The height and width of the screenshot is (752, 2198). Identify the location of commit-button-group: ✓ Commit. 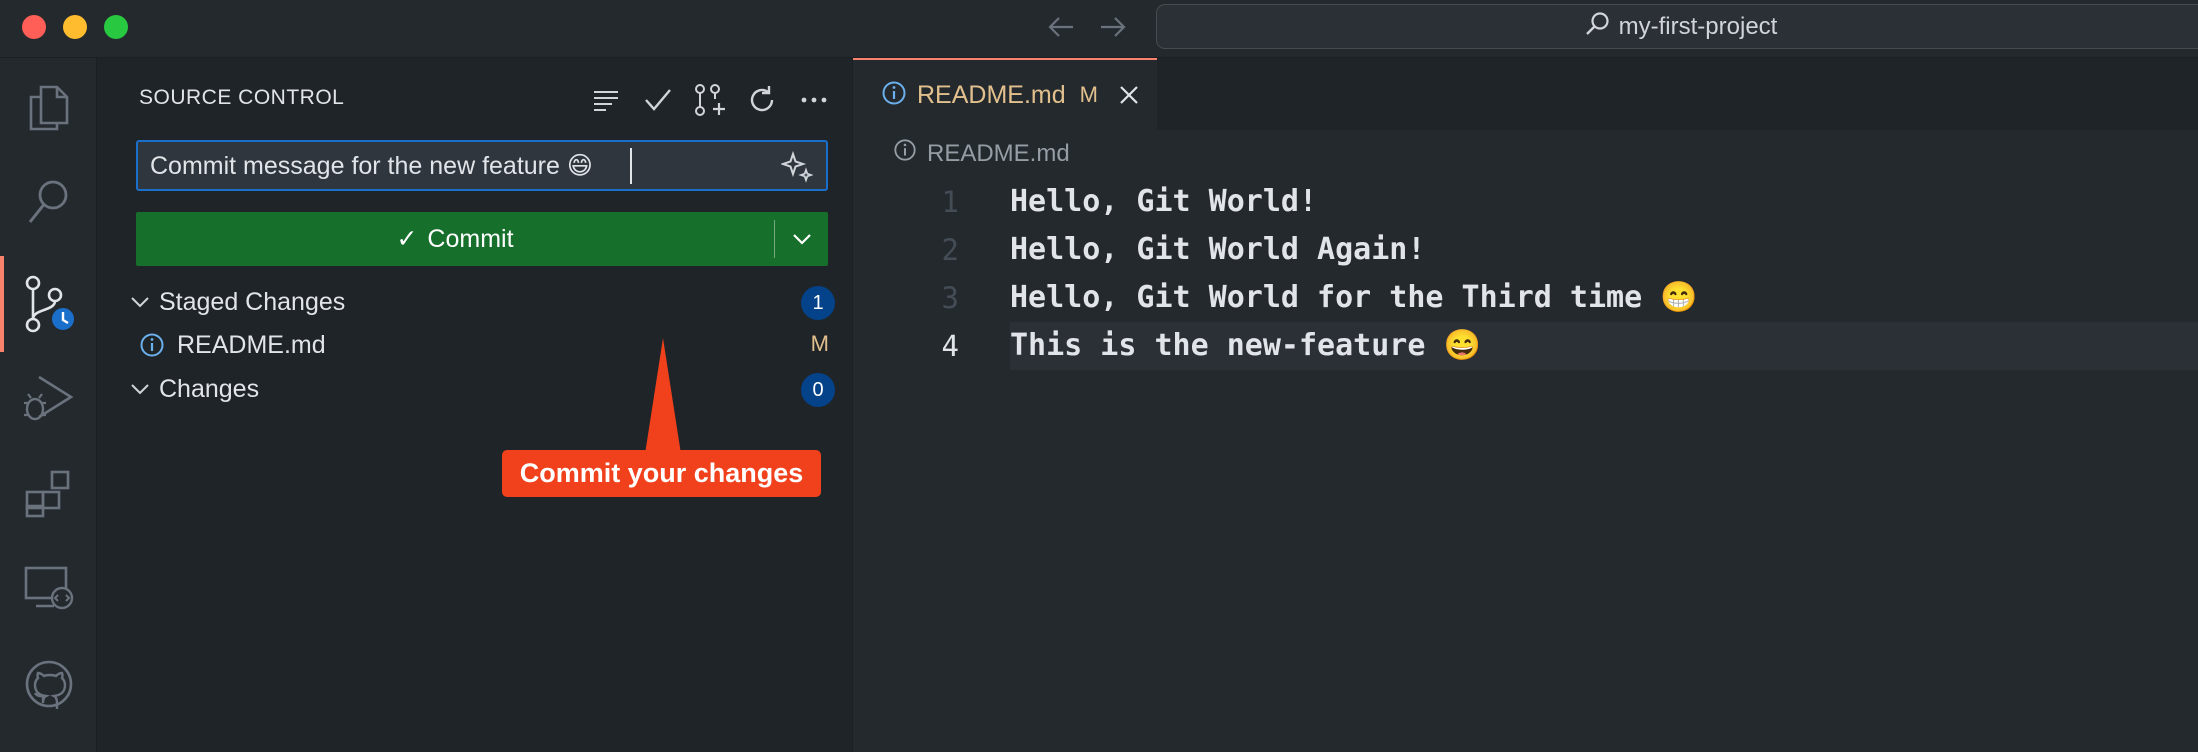
(482, 239).